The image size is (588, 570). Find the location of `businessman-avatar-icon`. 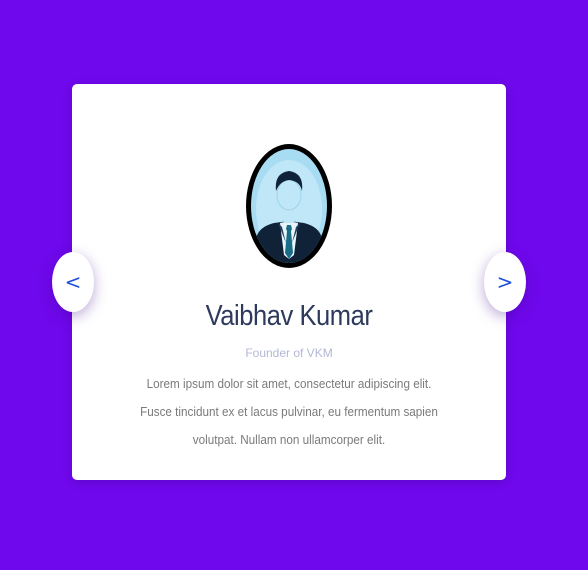

businessman-avatar-icon is located at coordinates (289, 208).